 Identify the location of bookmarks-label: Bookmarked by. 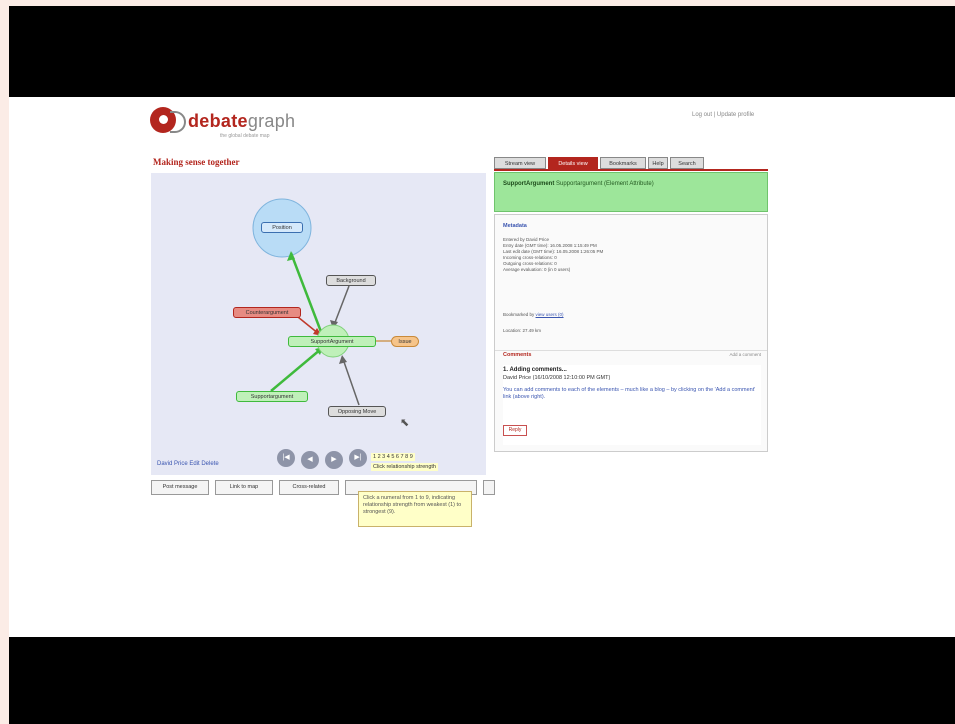
(519, 314).